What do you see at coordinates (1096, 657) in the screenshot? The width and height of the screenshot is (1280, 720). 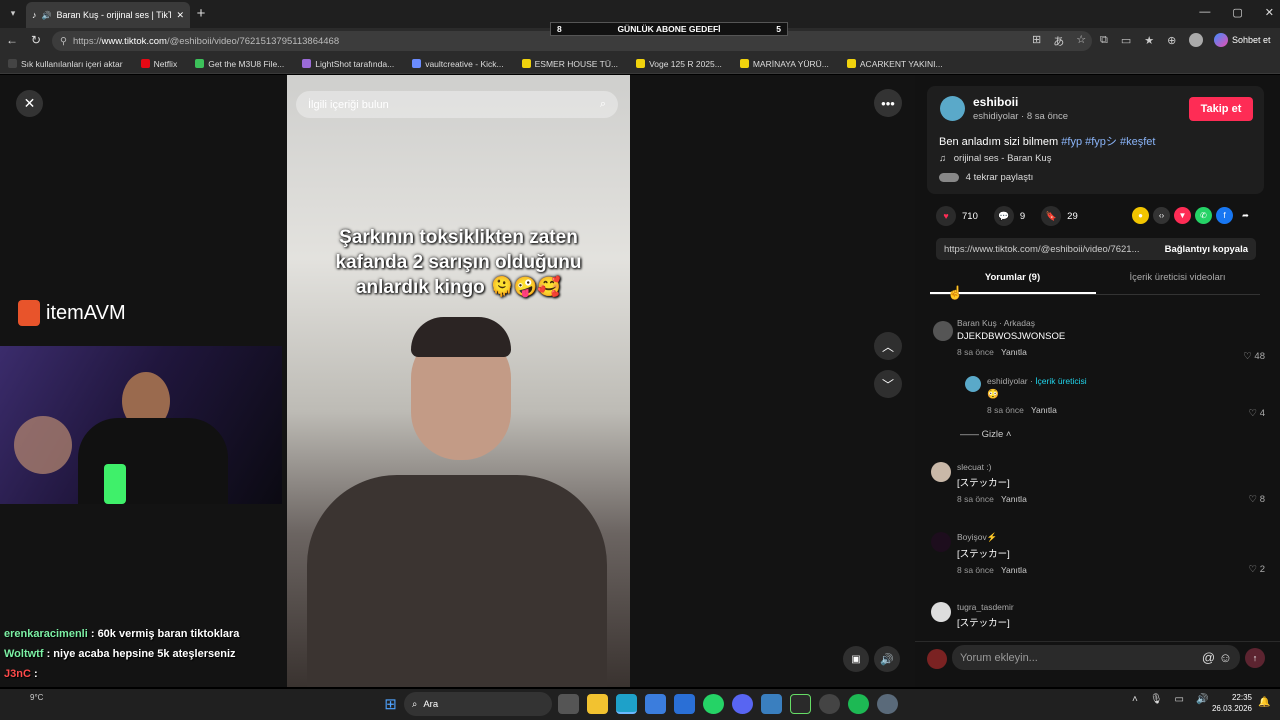 I see `comment-input: Yorum ekleyin... @ ☺` at bounding box center [1096, 657].